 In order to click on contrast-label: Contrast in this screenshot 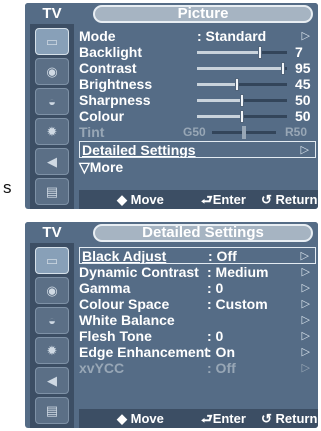, I will do `click(108, 68)`.